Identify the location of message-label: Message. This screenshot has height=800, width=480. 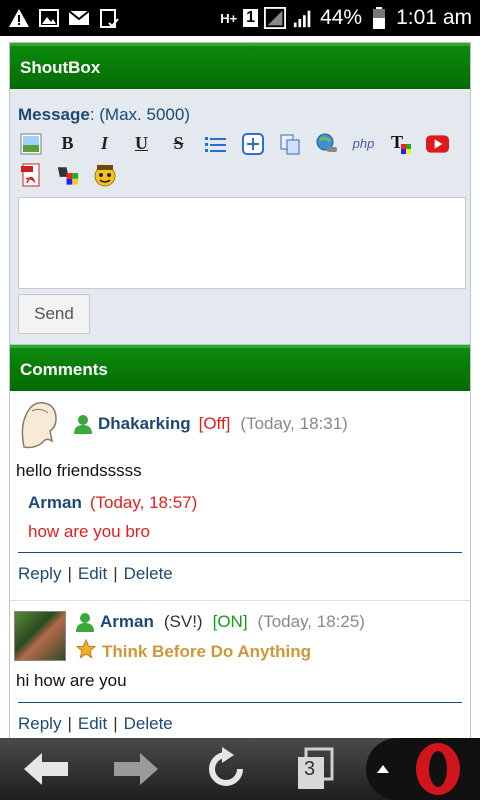
(54, 114).